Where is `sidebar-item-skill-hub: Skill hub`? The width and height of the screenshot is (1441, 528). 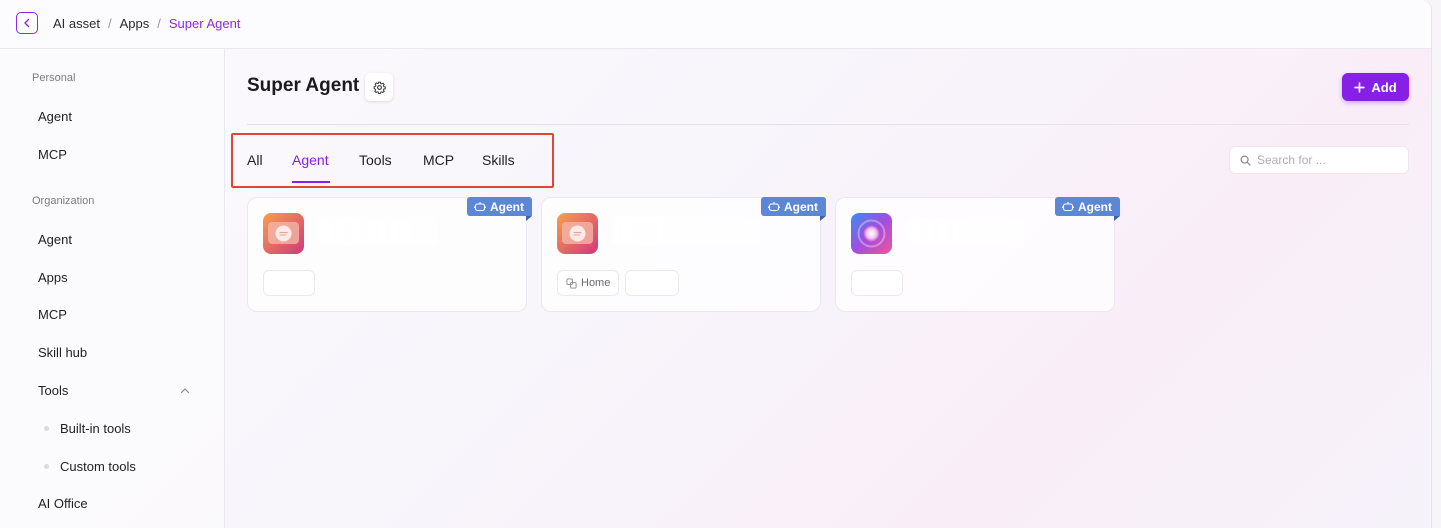
sidebar-item-skill-hub: Skill hub is located at coordinates (118, 352).